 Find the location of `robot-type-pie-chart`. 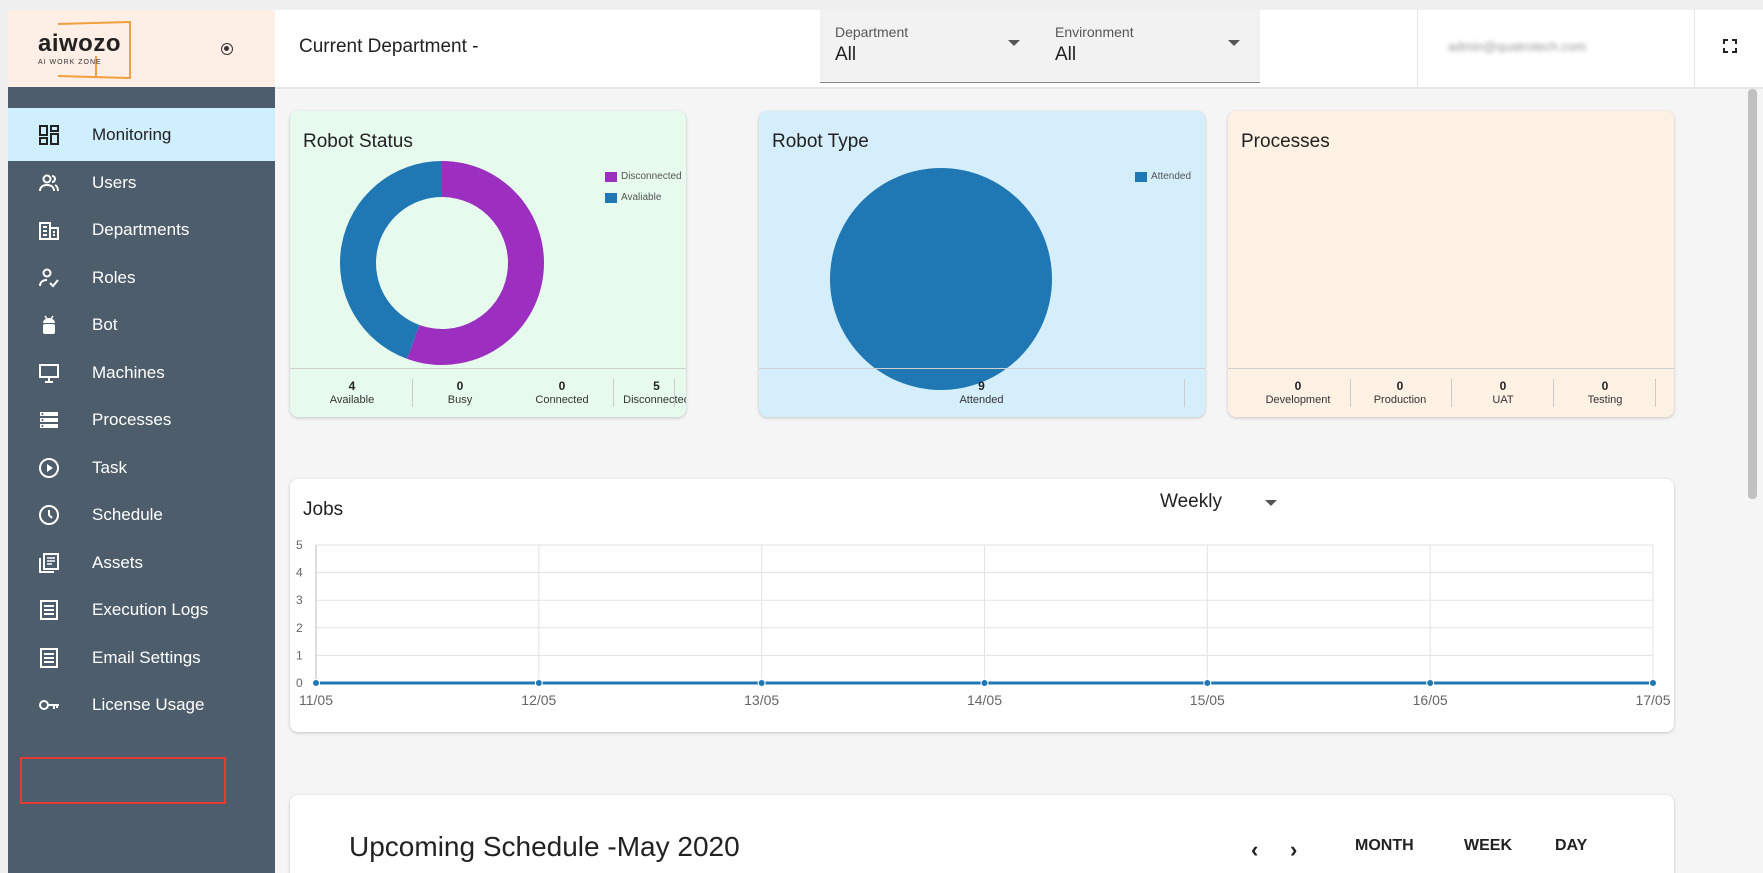

robot-type-pie-chart is located at coordinates (941, 279).